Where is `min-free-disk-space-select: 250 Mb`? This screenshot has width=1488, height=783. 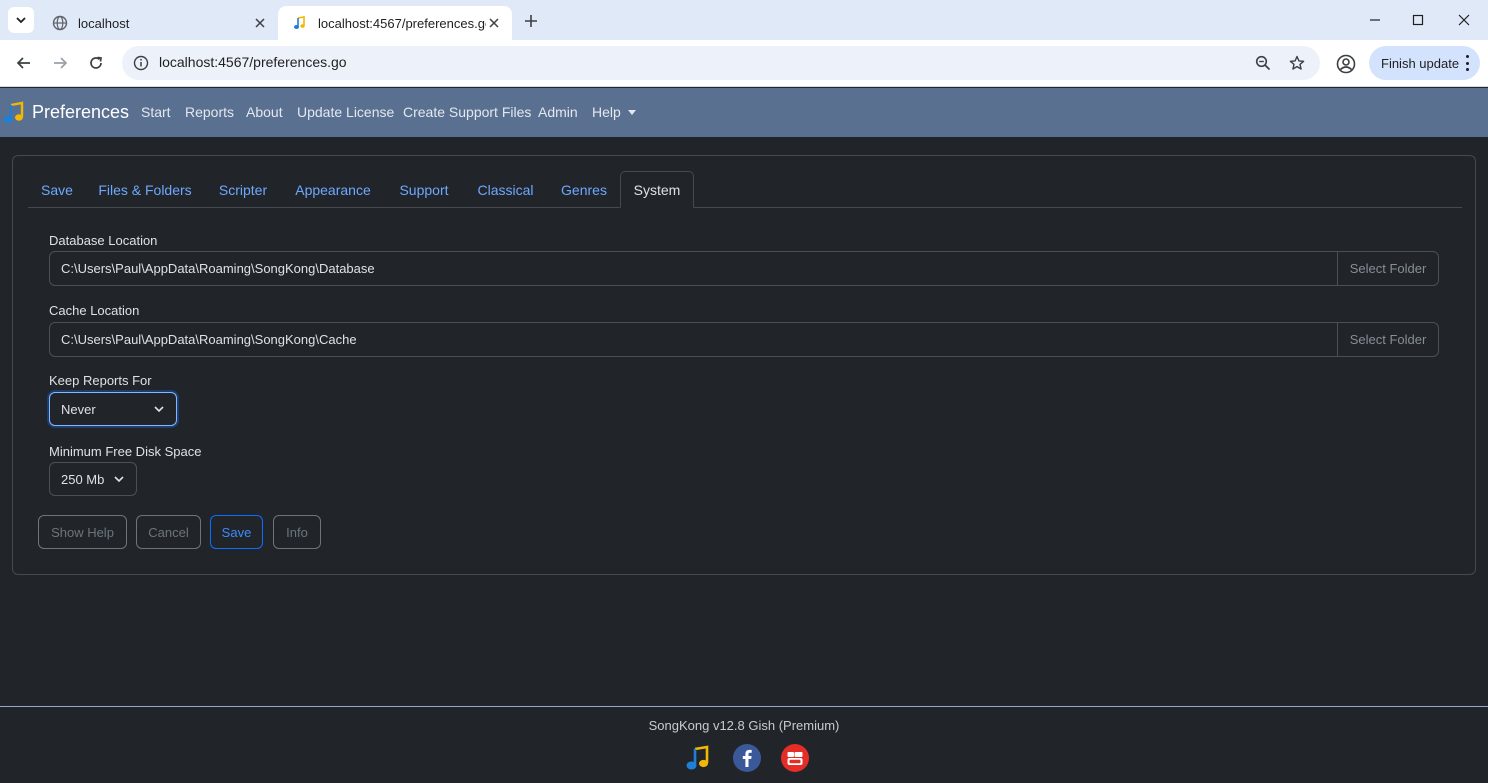 min-free-disk-space-select: 250 Mb is located at coordinates (93, 479).